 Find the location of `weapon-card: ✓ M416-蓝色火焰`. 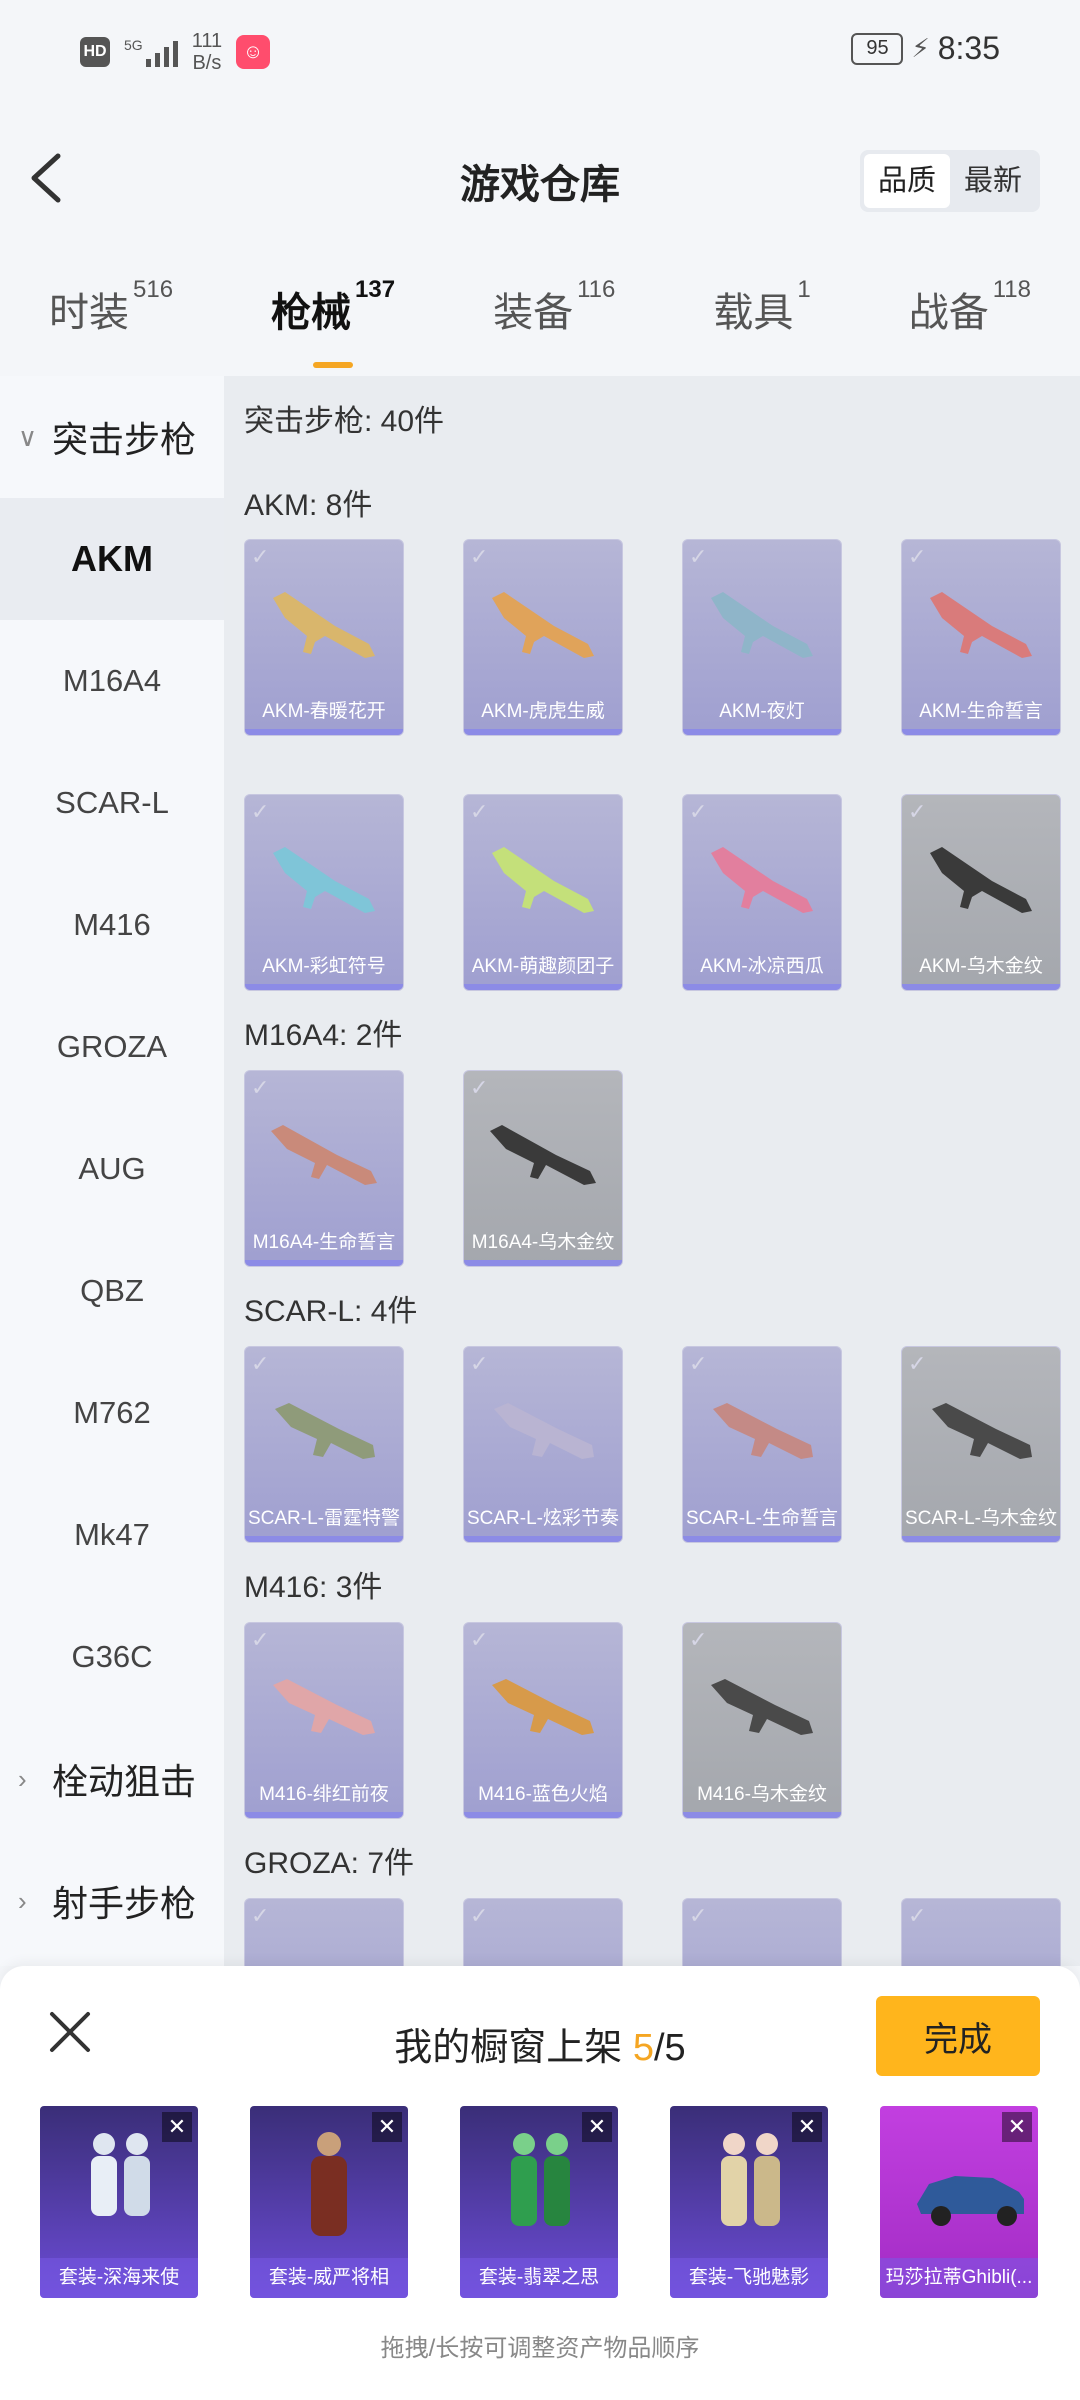

weapon-card: ✓ M416-蓝色火焰 is located at coordinates (543, 1720).